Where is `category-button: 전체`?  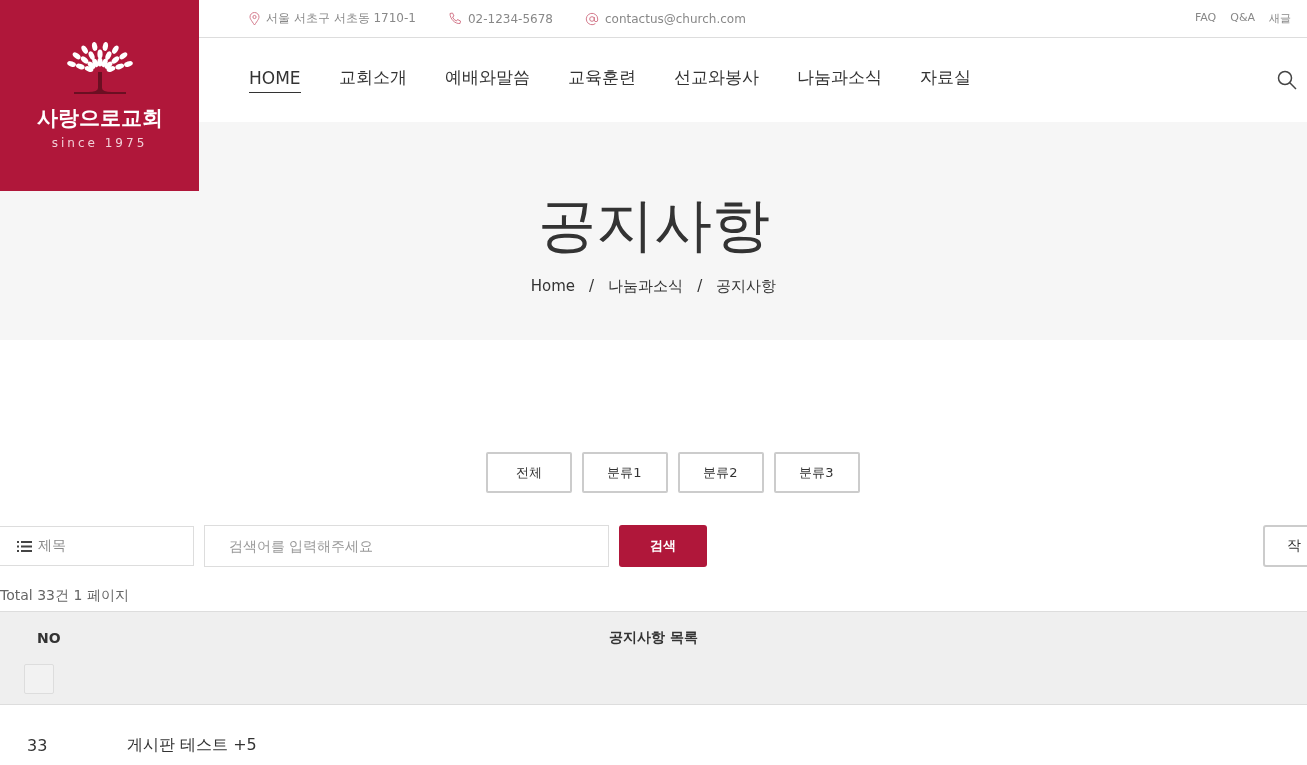 category-button: 전체 is located at coordinates (528, 472).